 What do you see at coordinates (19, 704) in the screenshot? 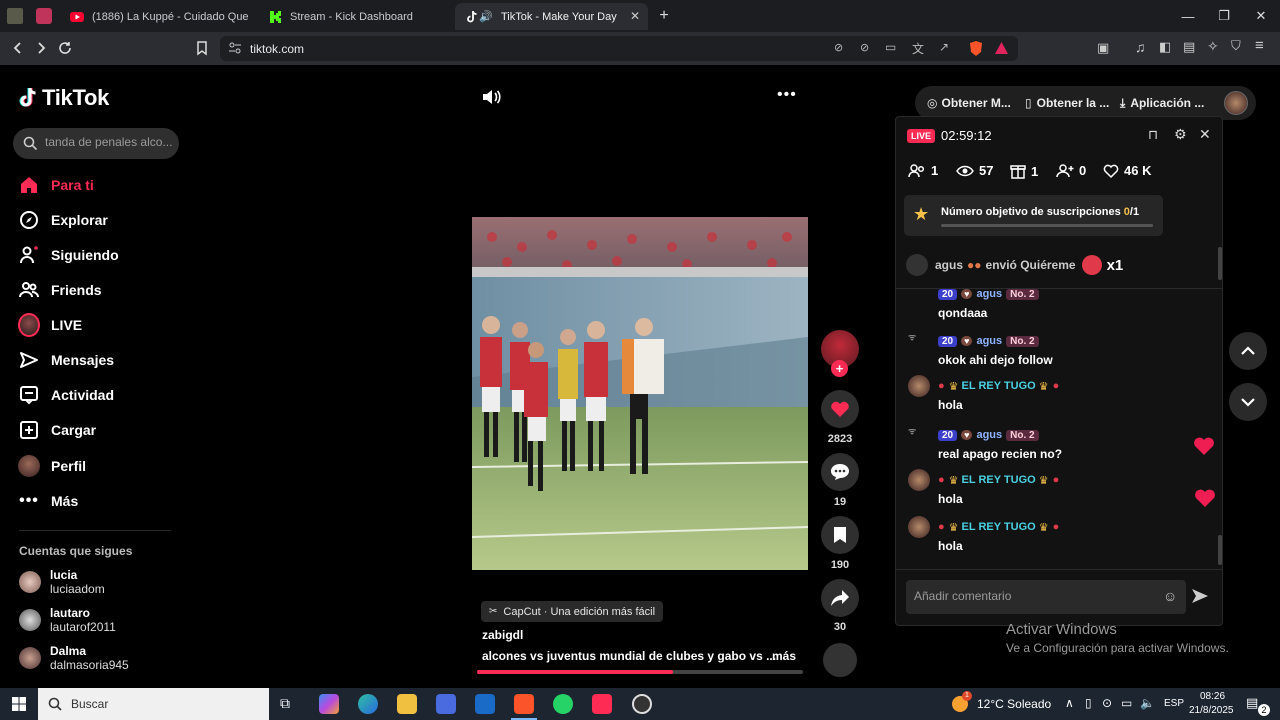
I see `windows-start-icon` at bounding box center [19, 704].